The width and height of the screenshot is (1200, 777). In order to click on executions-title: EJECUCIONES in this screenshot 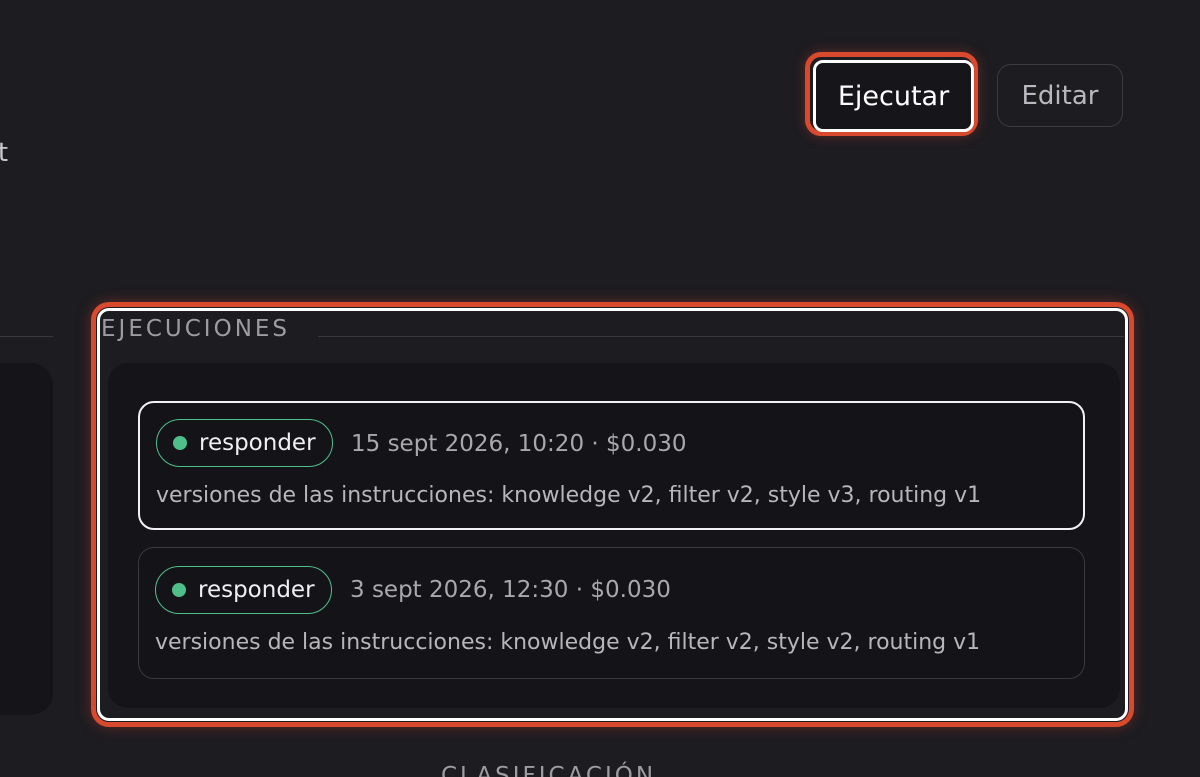, I will do `click(196, 329)`.